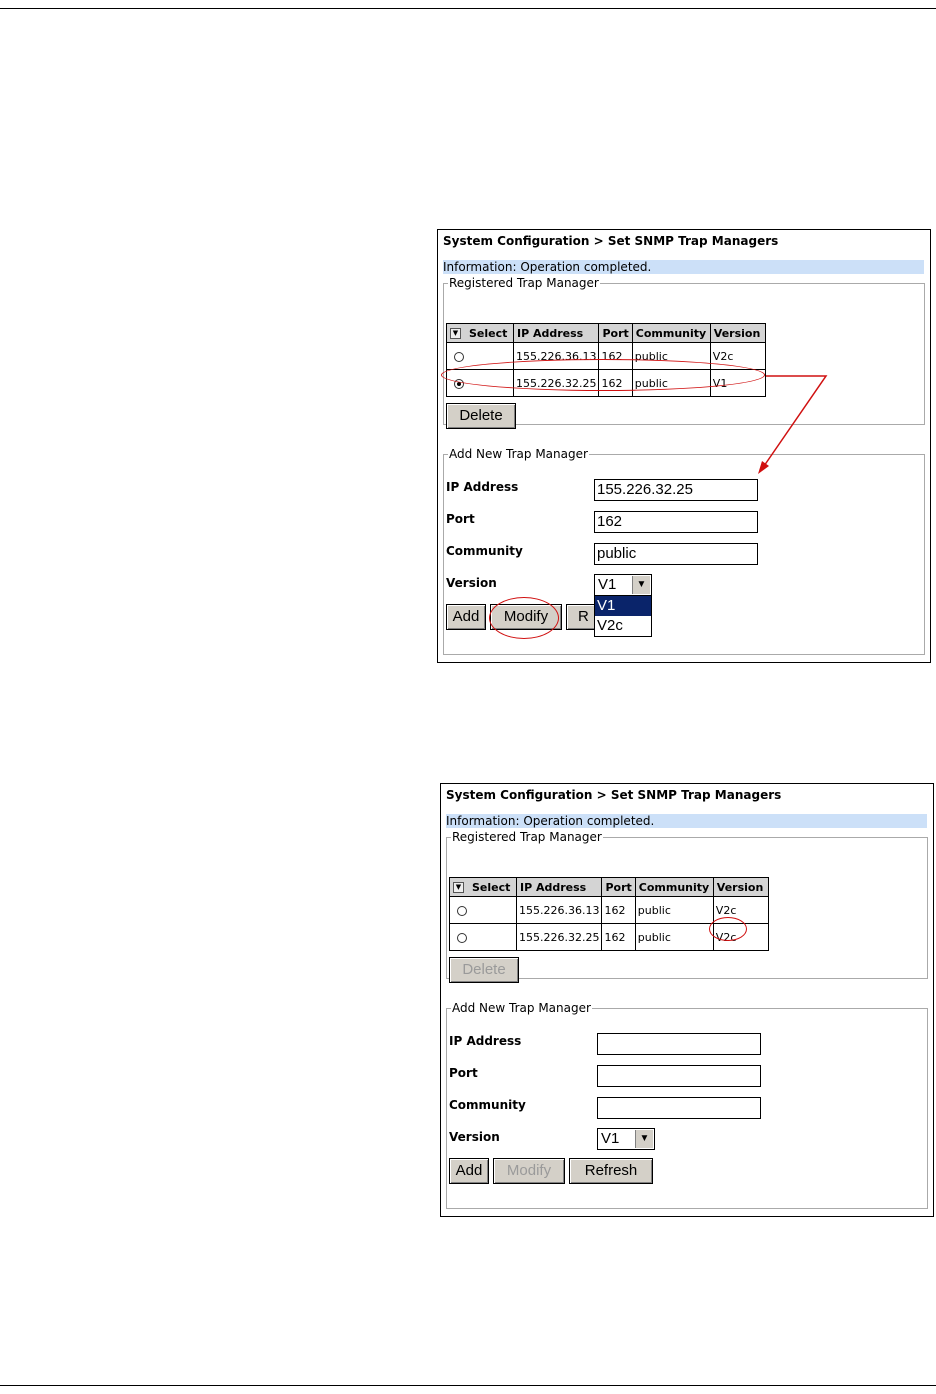 This screenshot has width=936, height=1394. I want to click on refresh-button: Refresh, so click(611, 1171).